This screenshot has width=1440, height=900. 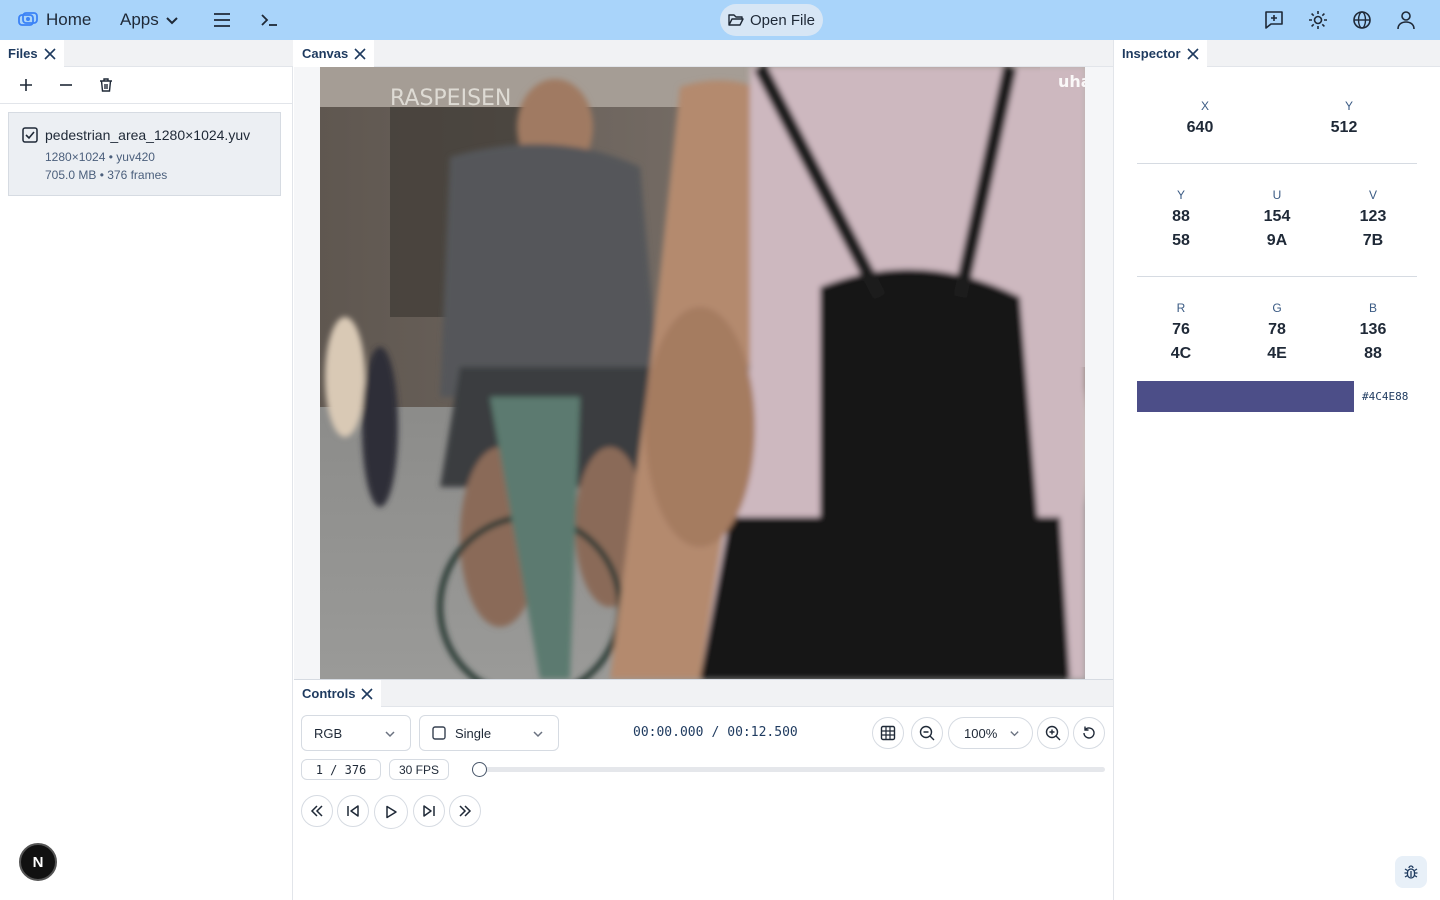 What do you see at coordinates (356, 733) in the screenshot?
I see `color-mode-select: RGB` at bounding box center [356, 733].